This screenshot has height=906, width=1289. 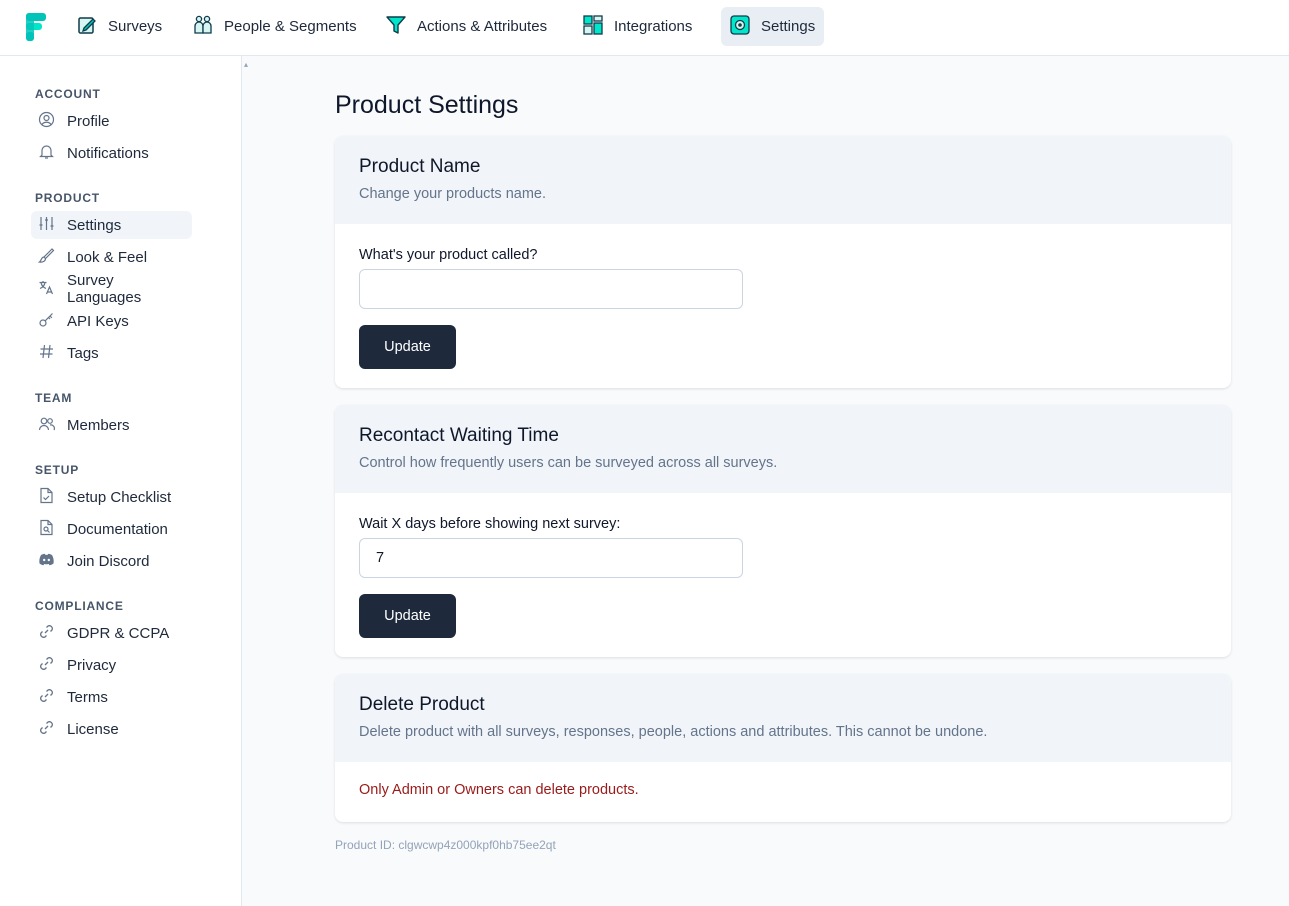 What do you see at coordinates (290, 26) in the screenshot?
I see `nav-people-segments-label: People & Segments` at bounding box center [290, 26].